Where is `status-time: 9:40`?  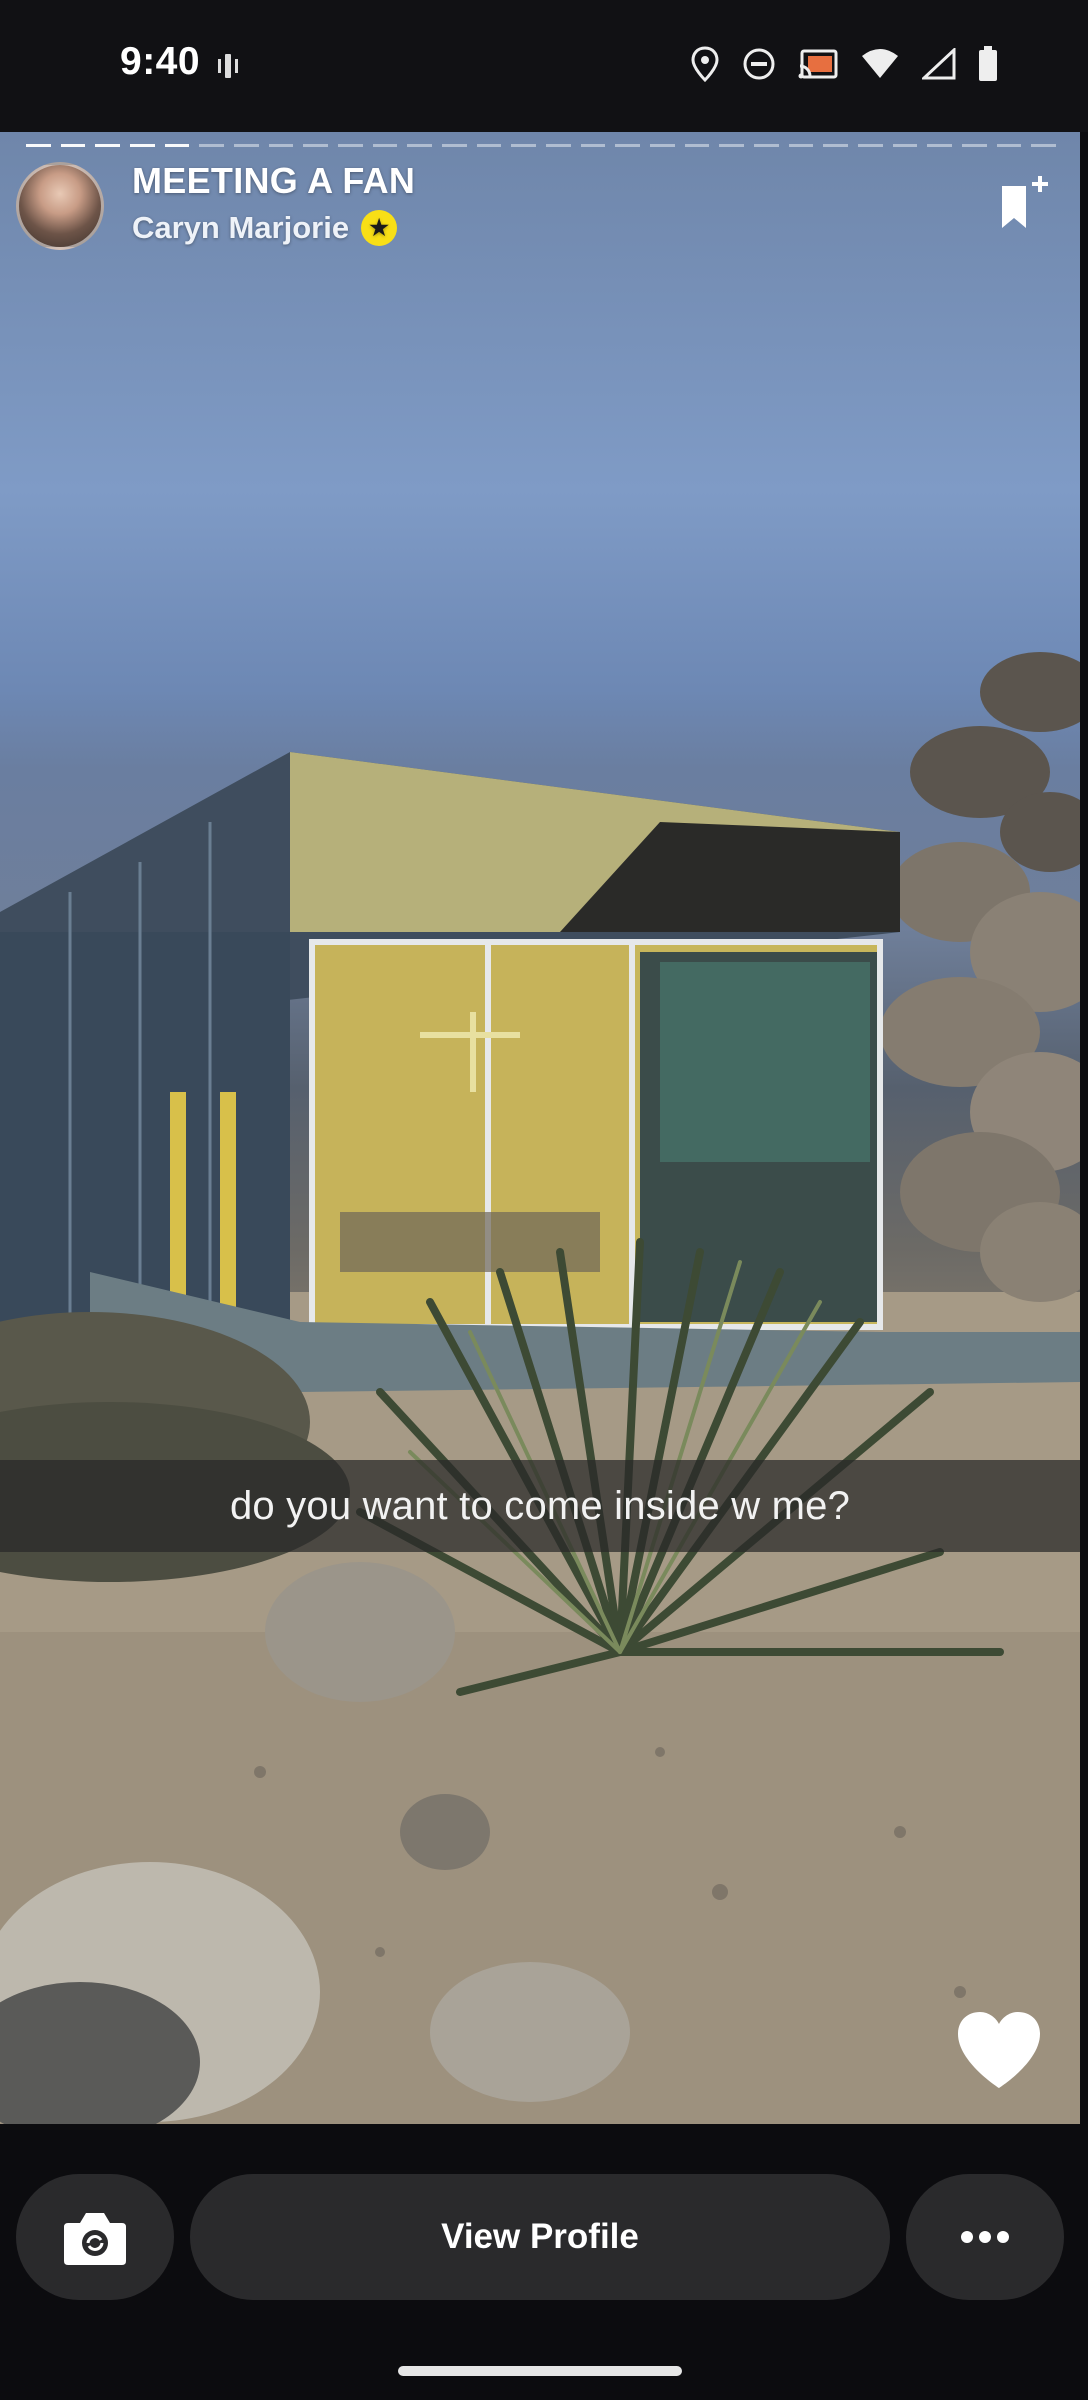 status-time: 9:40 is located at coordinates (160, 61).